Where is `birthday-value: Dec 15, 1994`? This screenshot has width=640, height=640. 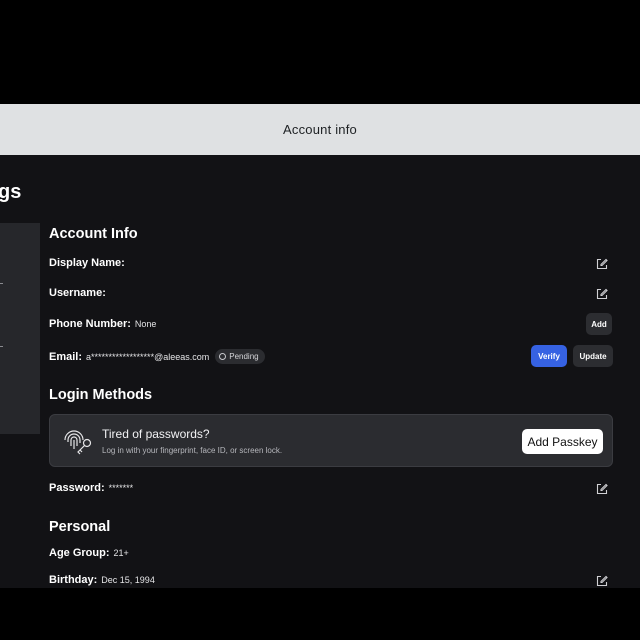 birthday-value: Dec 15, 1994 is located at coordinates (128, 580).